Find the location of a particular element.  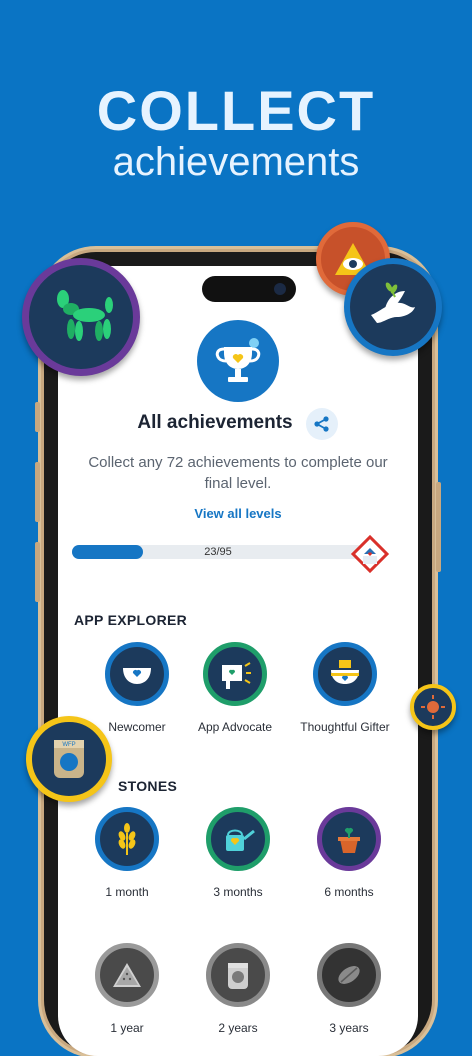

badge-label: 6 months is located at coordinates (349, 892).